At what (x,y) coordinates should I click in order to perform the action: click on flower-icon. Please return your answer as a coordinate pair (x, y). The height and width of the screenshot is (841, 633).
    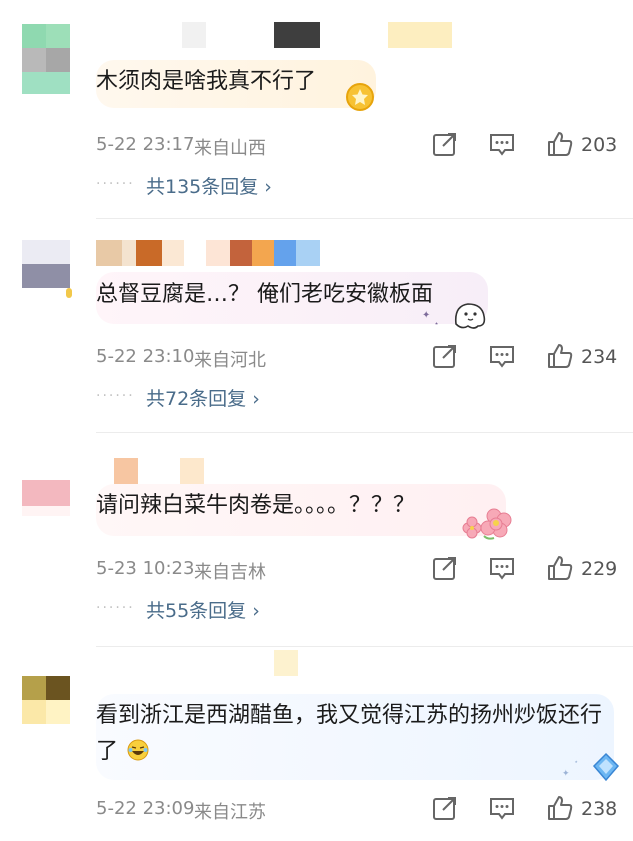
    Looking at the image, I should click on (487, 524).